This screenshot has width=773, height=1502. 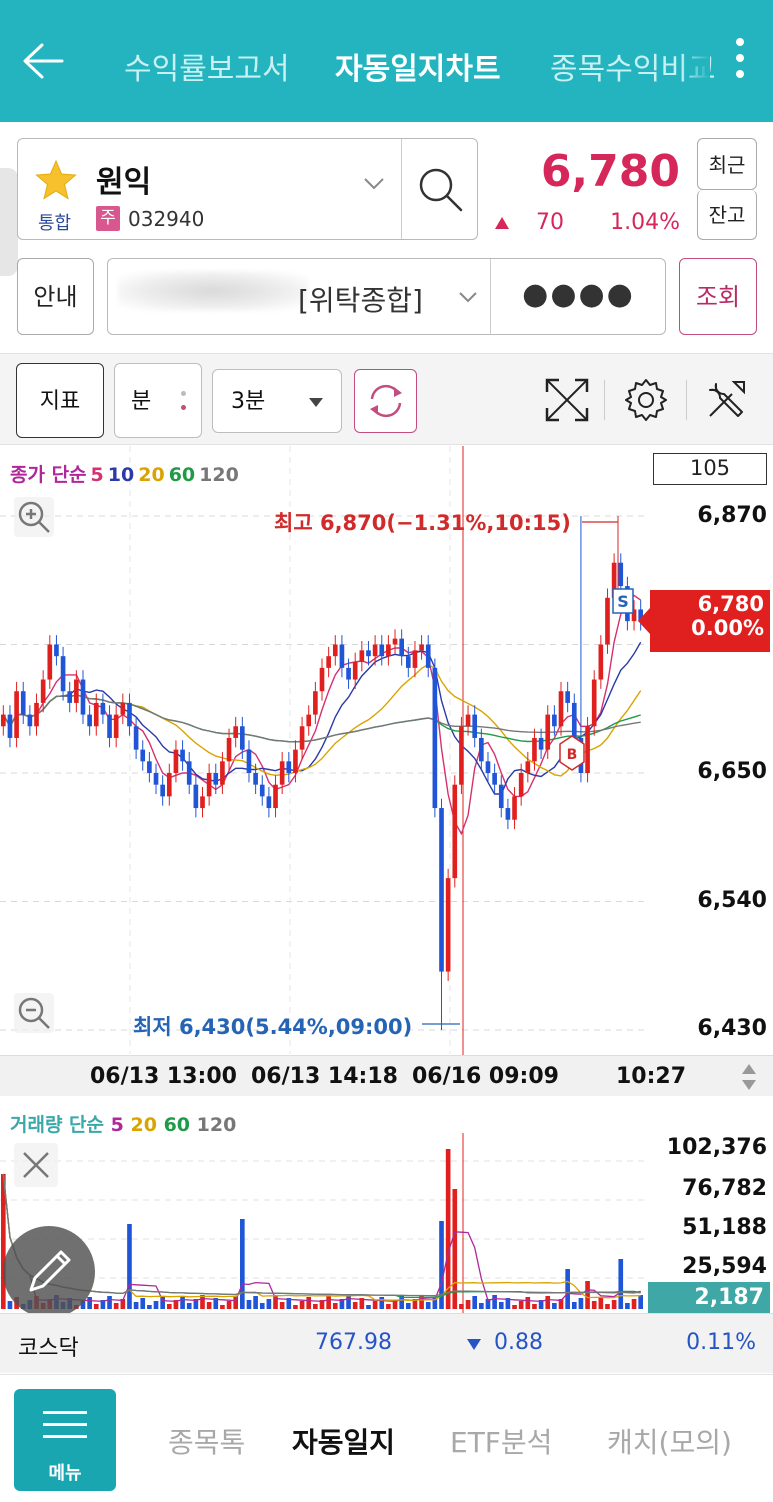 I want to click on index-value: 767.98, so click(x=353, y=1342).